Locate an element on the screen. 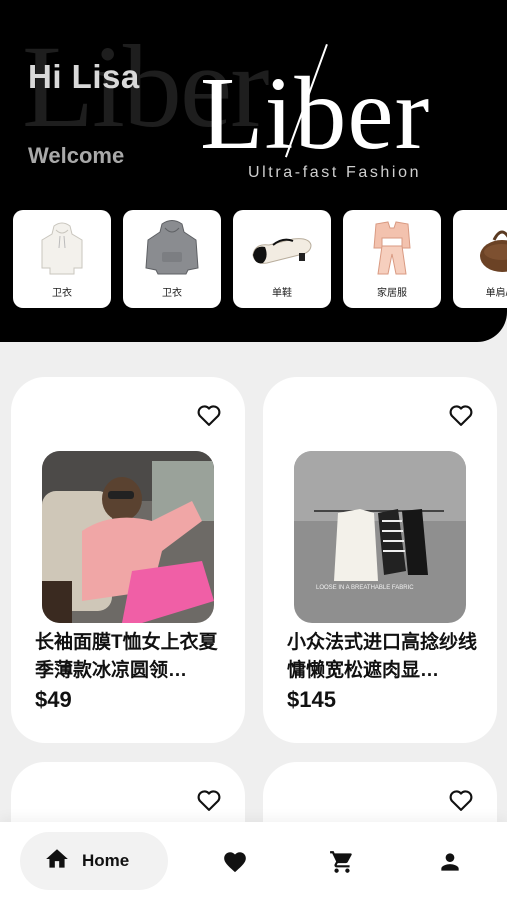 Image resolution: width=507 pixels, height=900 pixels. bottom-navigation: Home is located at coordinates (253, 861).